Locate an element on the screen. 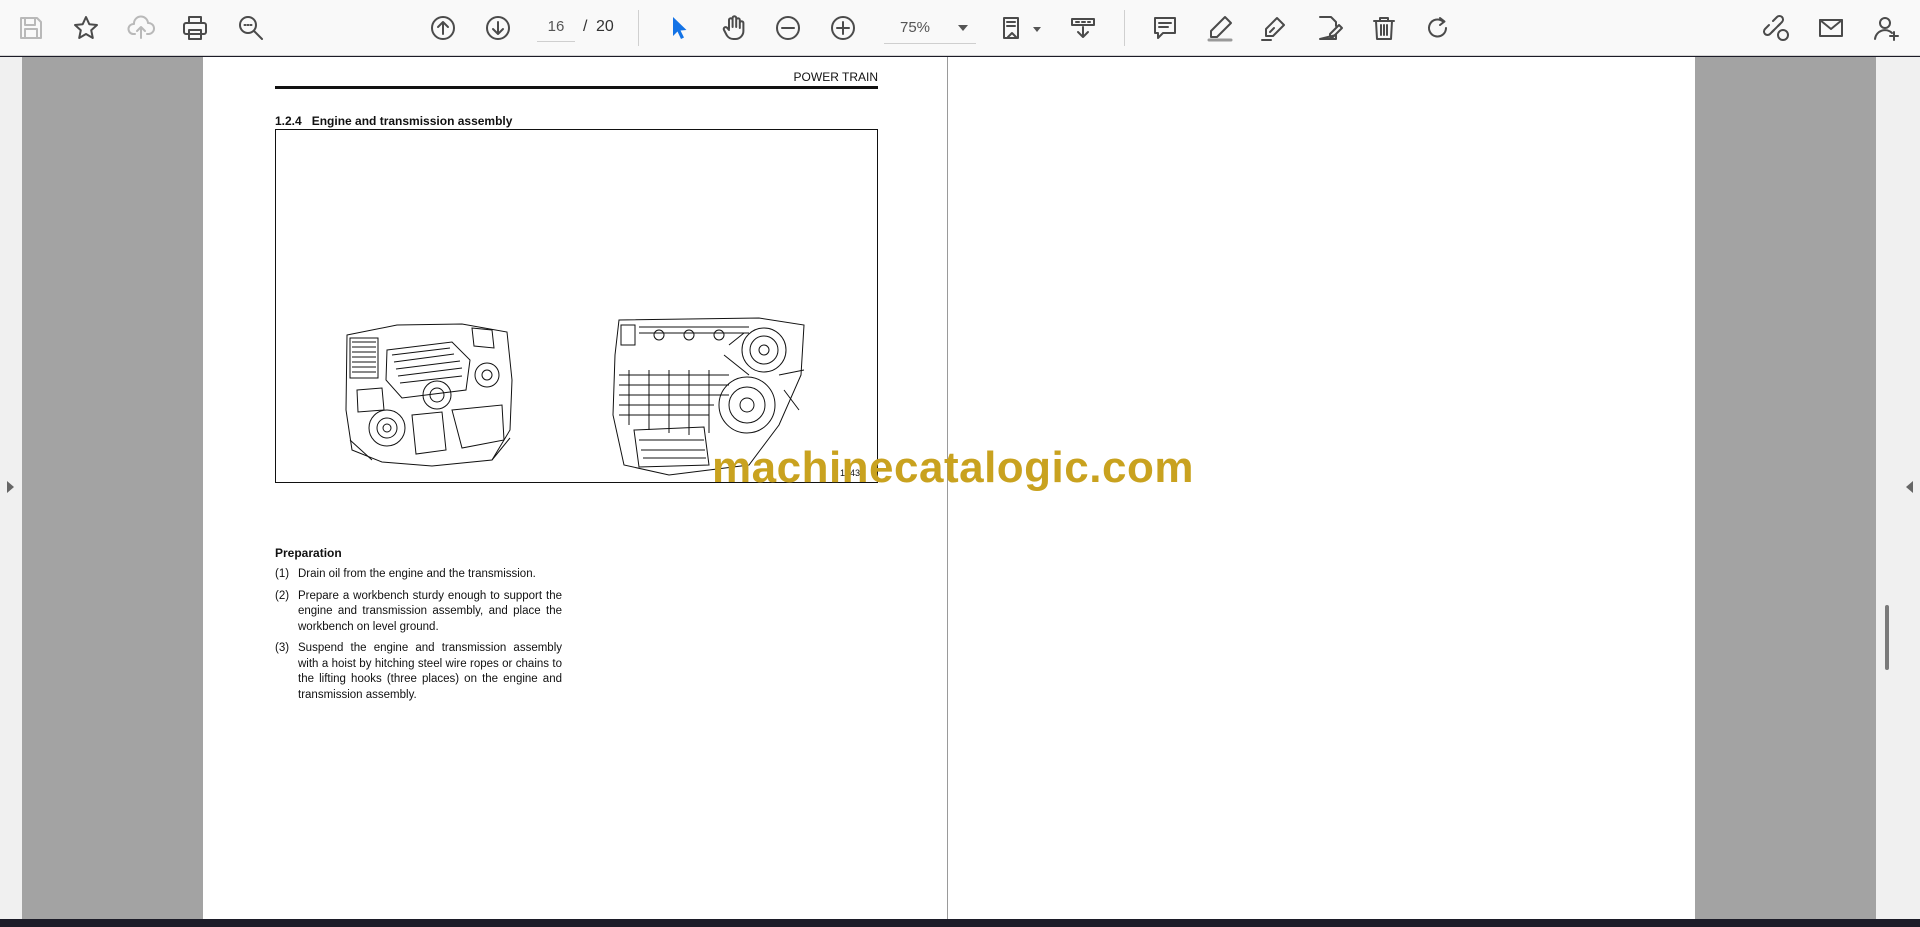 This screenshot has height=927, width=1920. toolbar: / 20 75% is located at coordinates (960, 28).